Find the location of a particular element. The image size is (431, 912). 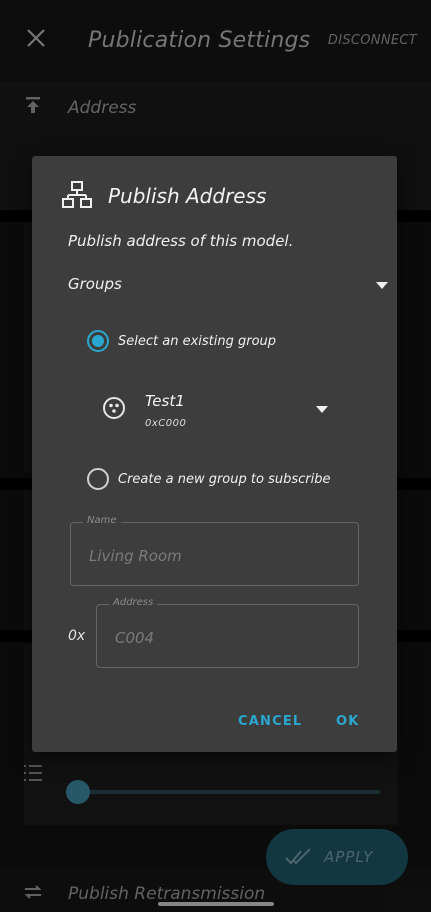

address-field-placeholder: C004 is located at coordinates (135, 638).